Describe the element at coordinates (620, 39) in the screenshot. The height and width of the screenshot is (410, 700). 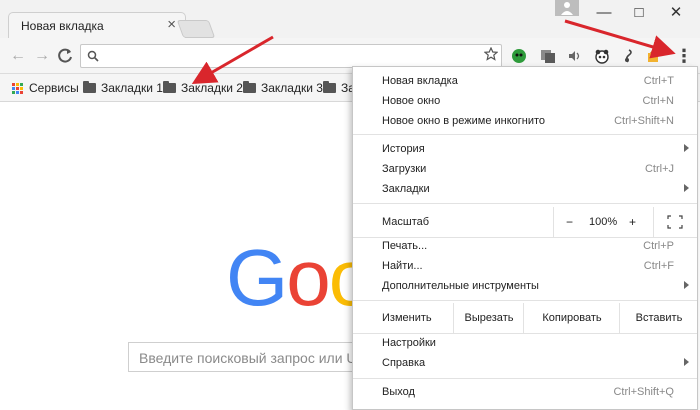
I see `annotation-arrow-menu` at that location.